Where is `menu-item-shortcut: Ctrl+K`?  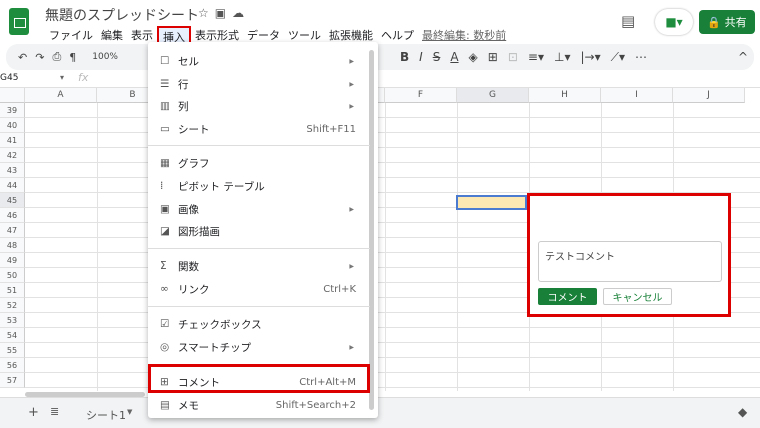 menu-item-shortcut: Ctrl+K is located at coordinates (339, 289).